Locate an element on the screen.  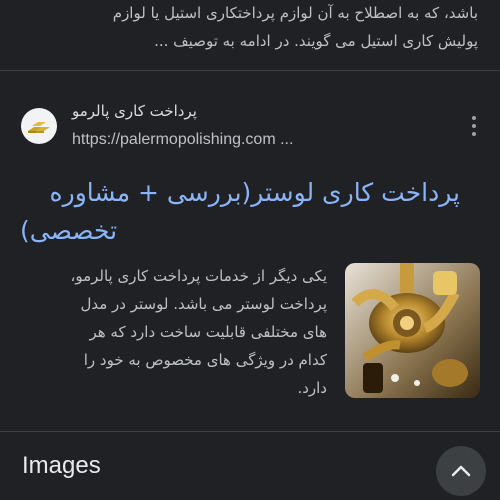
collapse-button is located at coordinates (461, 471).